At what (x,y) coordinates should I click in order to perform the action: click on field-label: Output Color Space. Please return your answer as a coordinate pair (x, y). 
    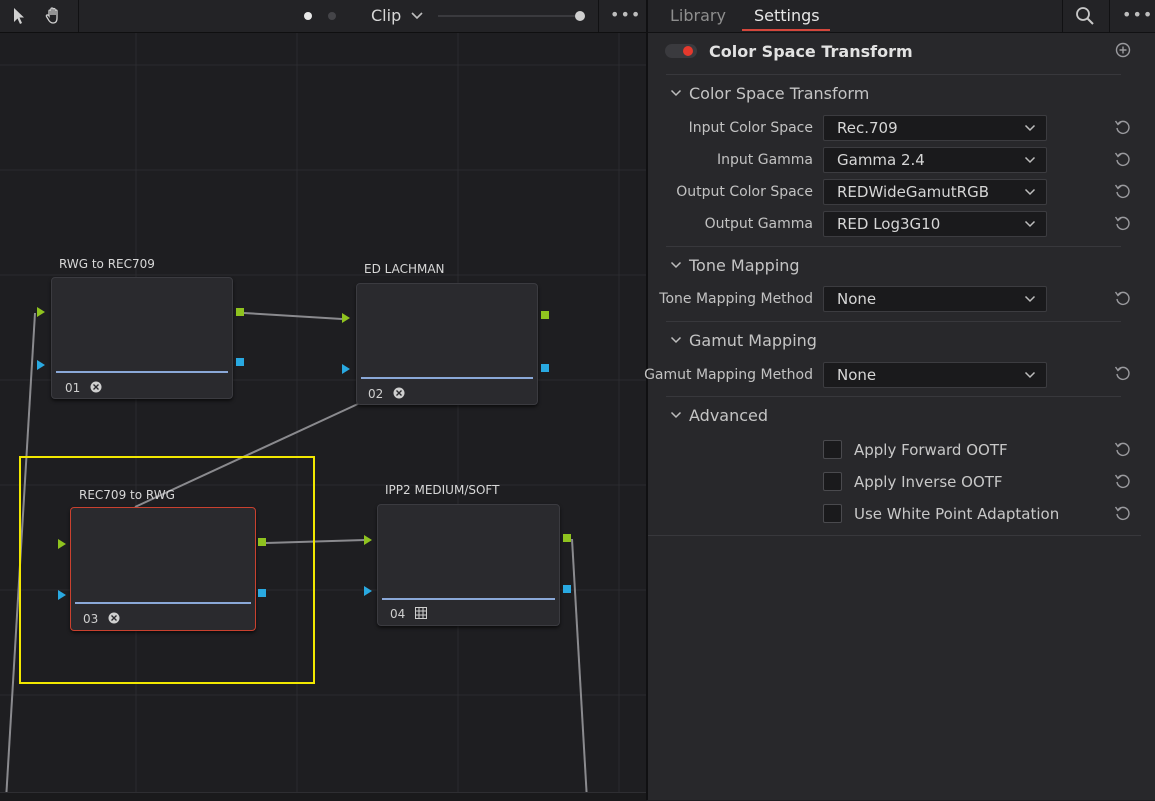
    Looking at the image, I should click on (744, 192).